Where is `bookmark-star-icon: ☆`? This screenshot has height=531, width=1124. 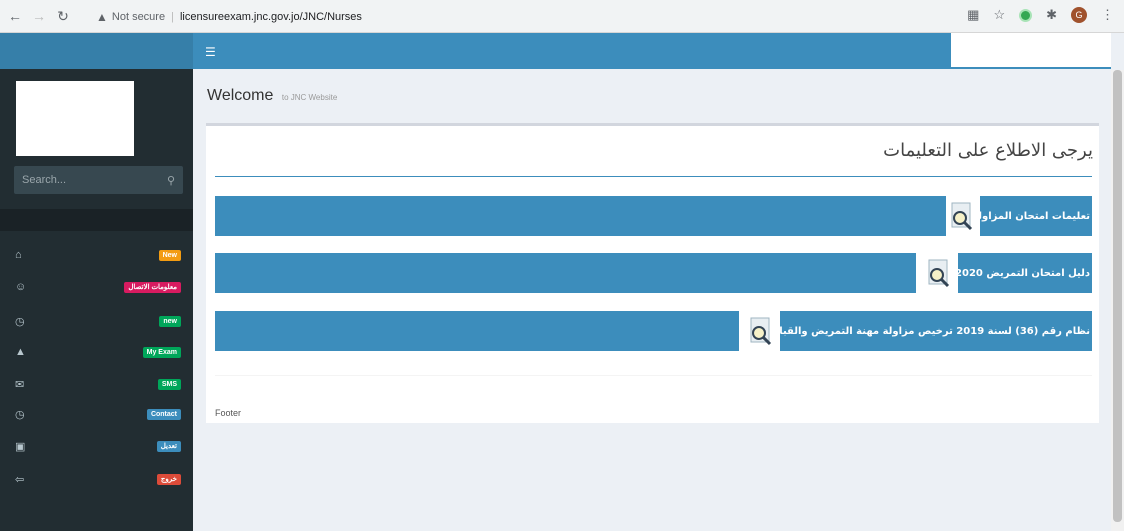 bookmark-star-icon: ☆ is located at coordinates (999, 15).